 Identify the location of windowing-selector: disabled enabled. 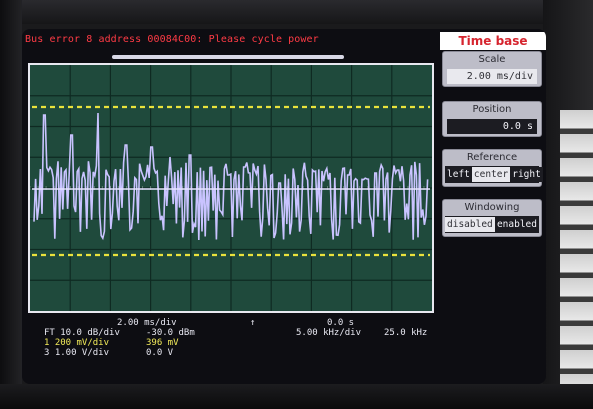
(492, 224).